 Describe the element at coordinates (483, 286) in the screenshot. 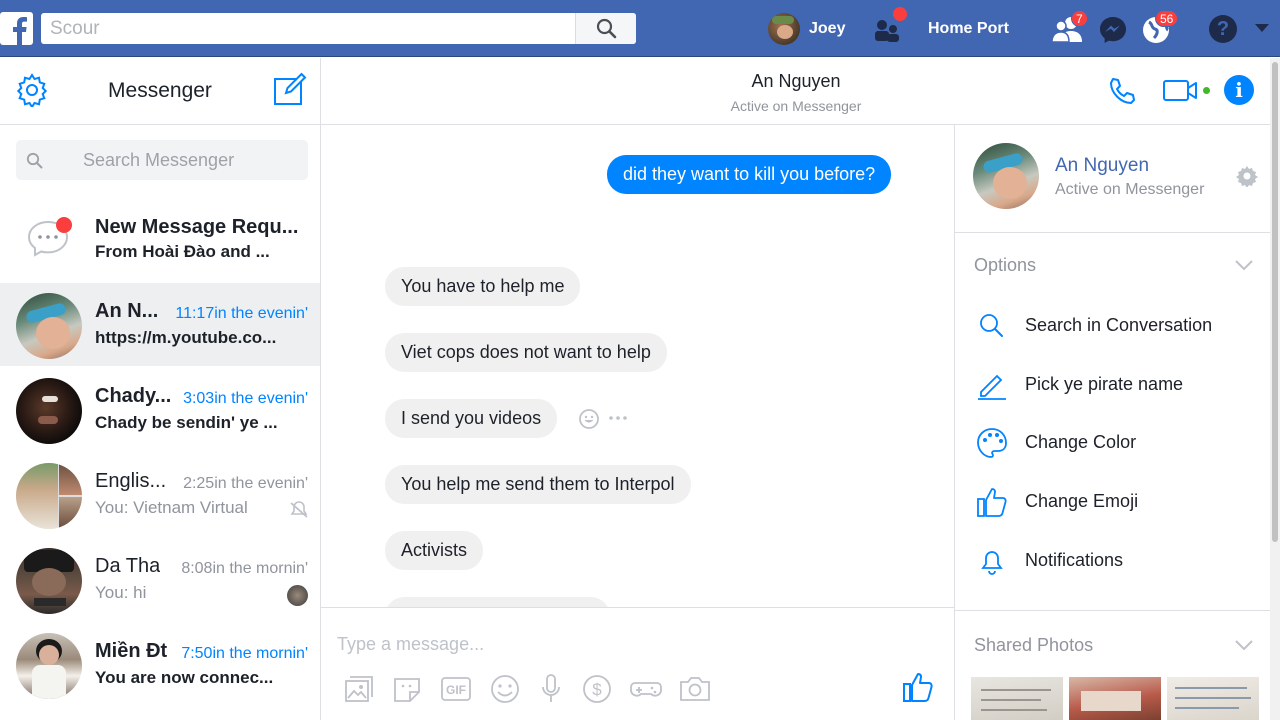

I see `incoming-message: You have to help me` at that location.